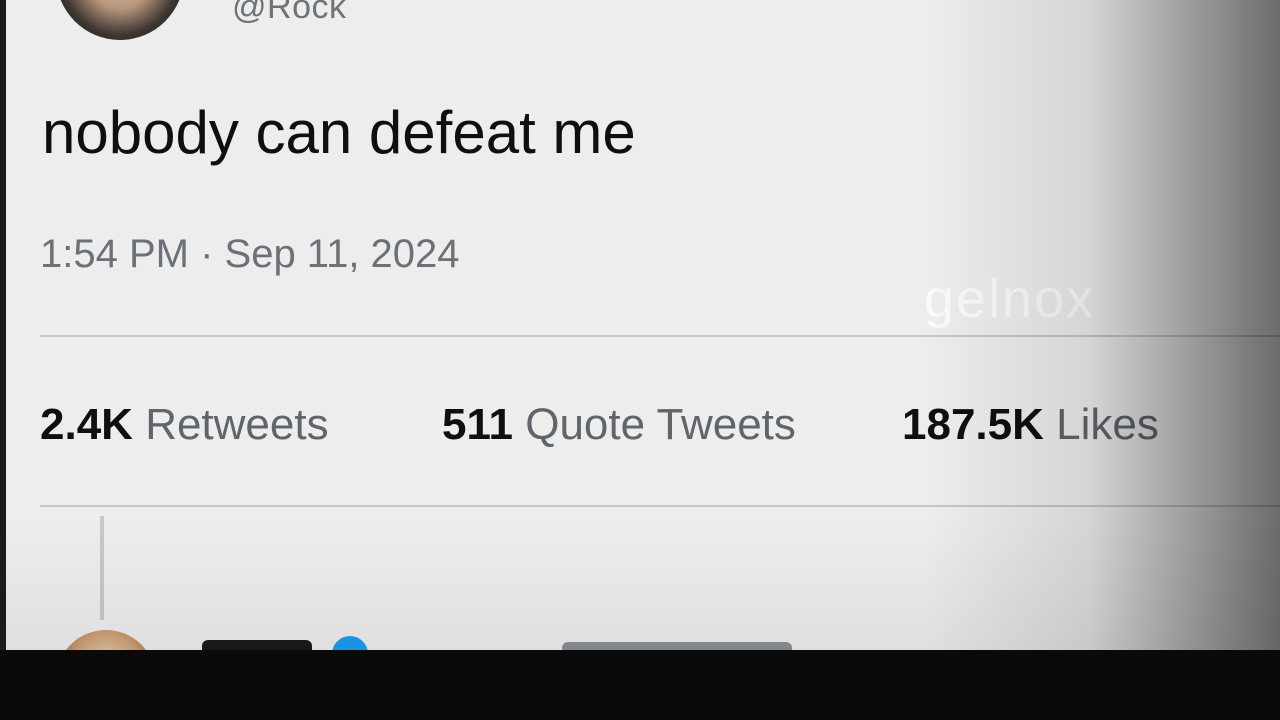  I want to click on author-avatar, so click(120, 20).